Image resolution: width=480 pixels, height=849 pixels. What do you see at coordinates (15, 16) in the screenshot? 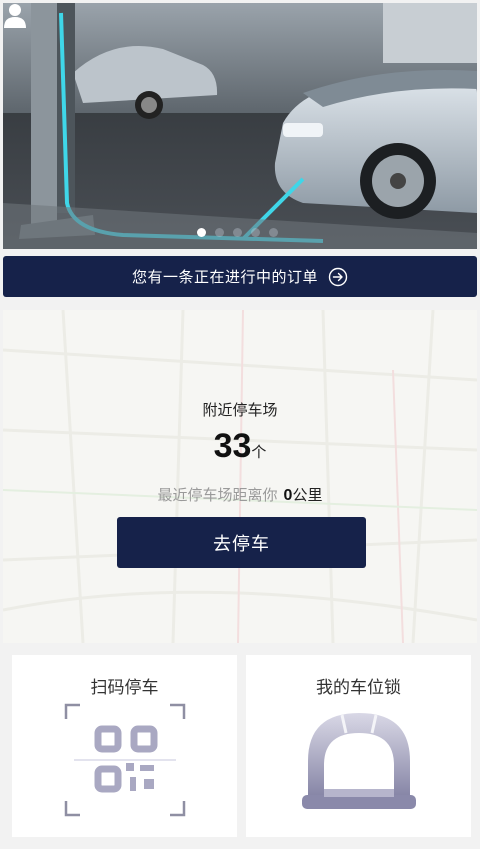
I see `user-icon` at bounding box center [15, 16].